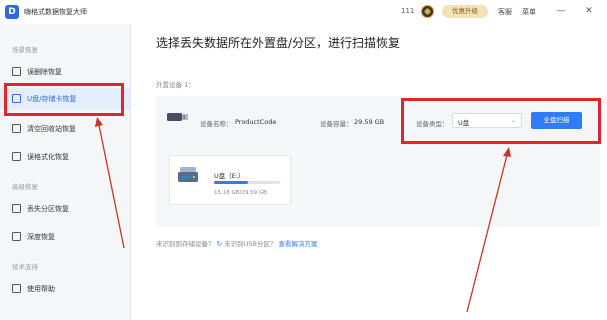 Image resolution: width=607 pixels, height=320 pixels. What do you see at coordinates (256, 122) in the screenshot?
I see `device-name-value: ProductCode` at bounding box center [256, 122].